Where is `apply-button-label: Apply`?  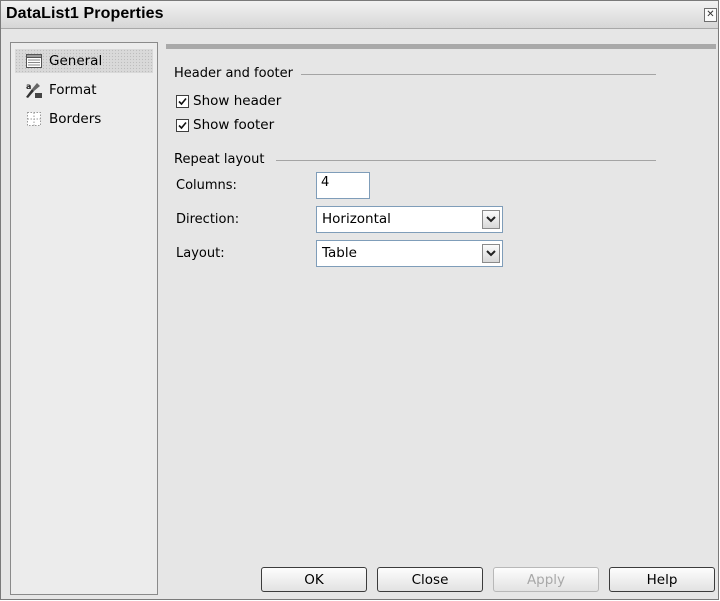
apply-button-label: Apply is located at coordinates (546, 579).